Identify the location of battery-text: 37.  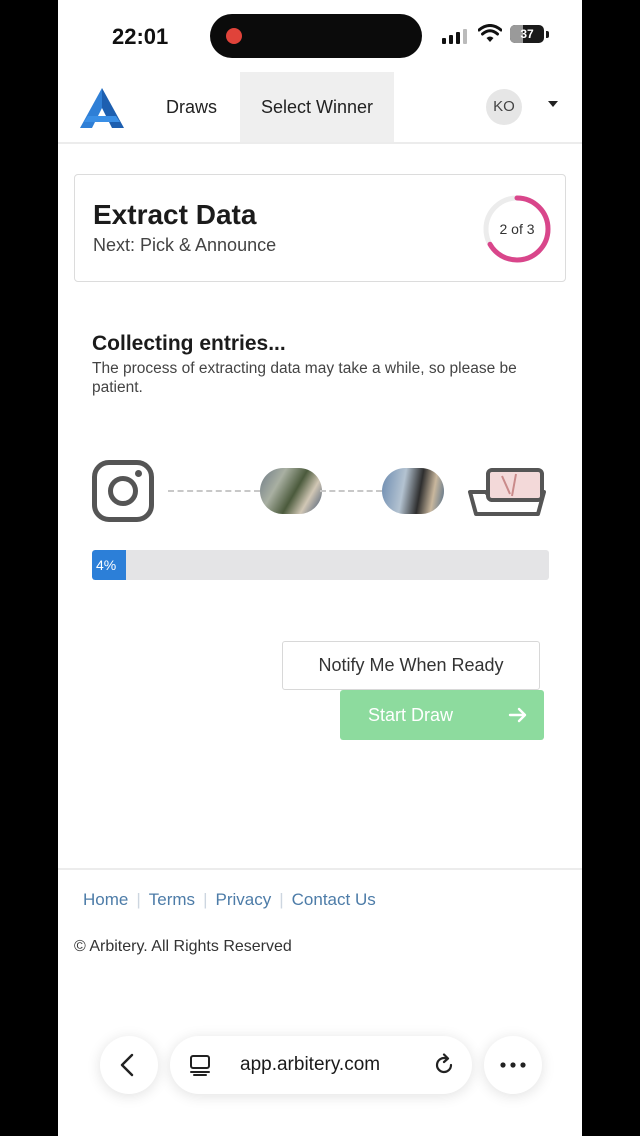
(527, 34).